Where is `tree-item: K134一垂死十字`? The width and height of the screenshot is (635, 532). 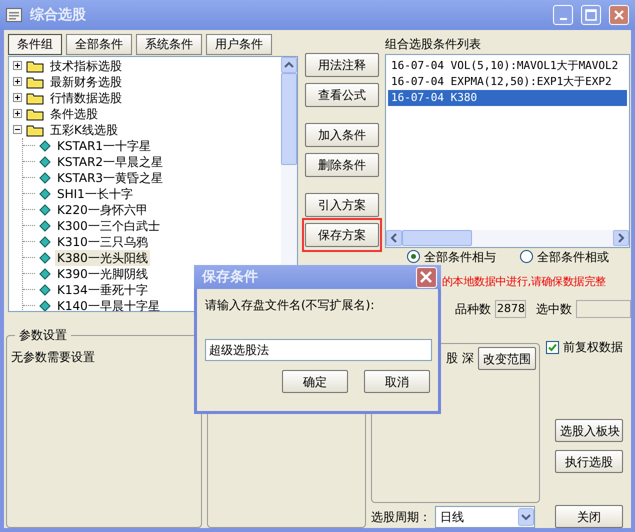 tree-item: K134一垂死十字 is located at coordinates (102, 290).